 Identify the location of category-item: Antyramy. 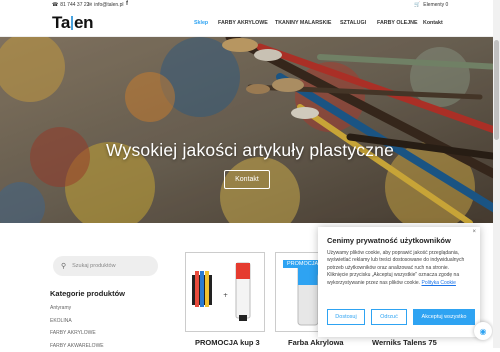
(77, 308).